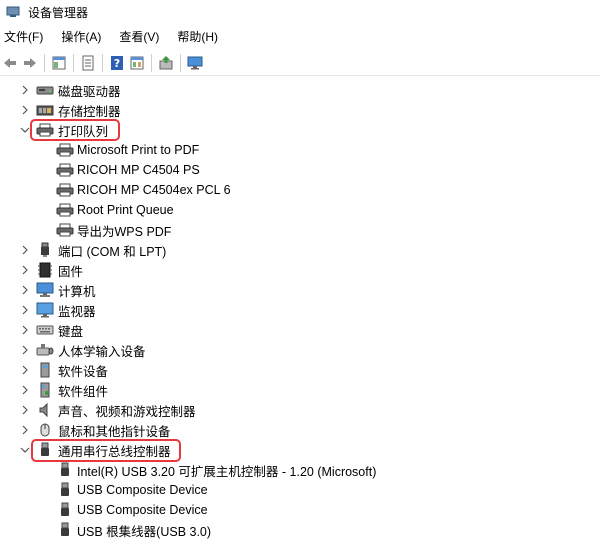  What do you see at coordinates (300, 530) in the screenshot?
I see `tree-child-item: USB 根集线器(USB 3.0)` at bounding box center [300, 530].